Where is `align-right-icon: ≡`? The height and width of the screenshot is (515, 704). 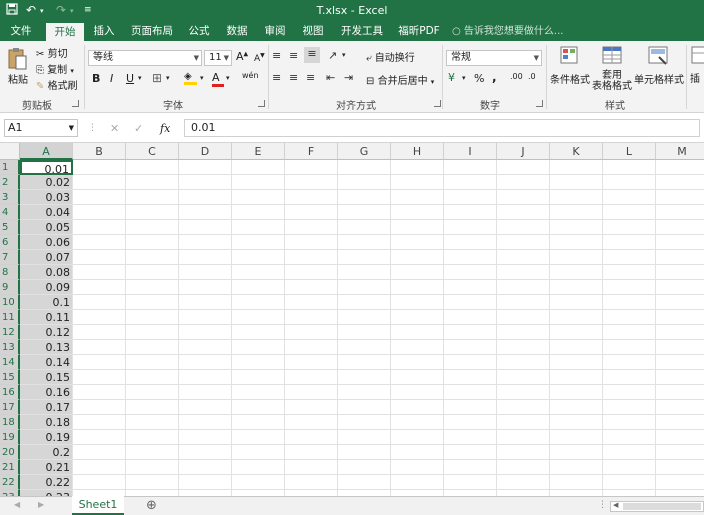 align-right-icon: ≡ is located at coordinates (310, 77).